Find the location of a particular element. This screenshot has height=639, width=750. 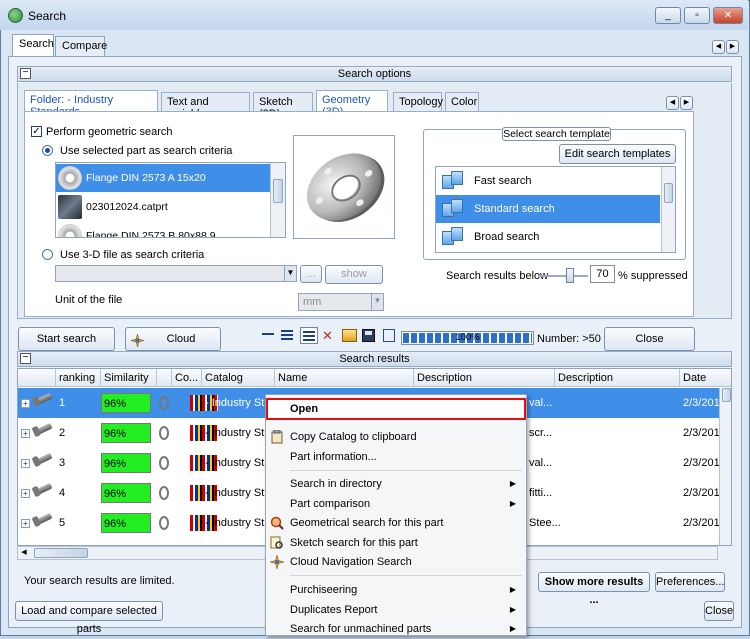

row-ranking: 1 is located at coordinates (62, 403).